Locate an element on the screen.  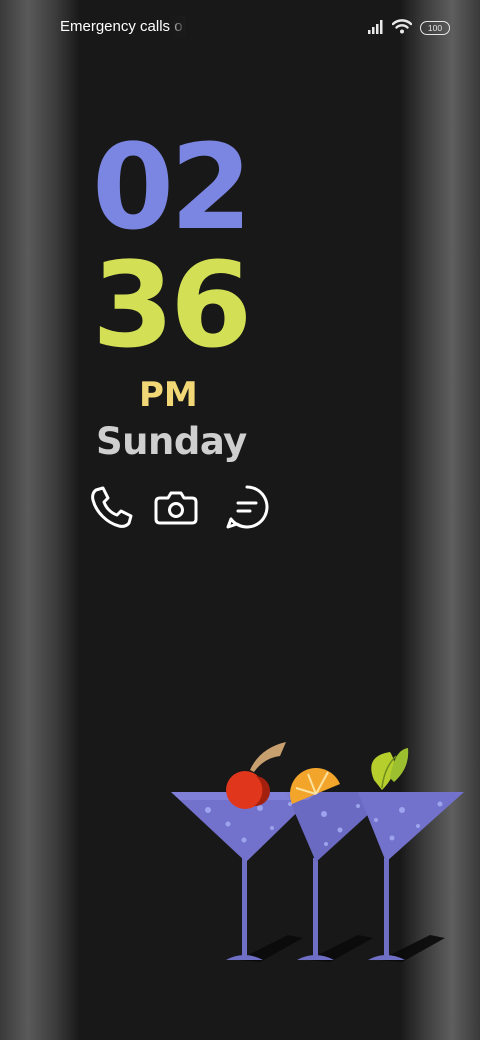
status-icons: 100 is located at coordinates (409, 28).